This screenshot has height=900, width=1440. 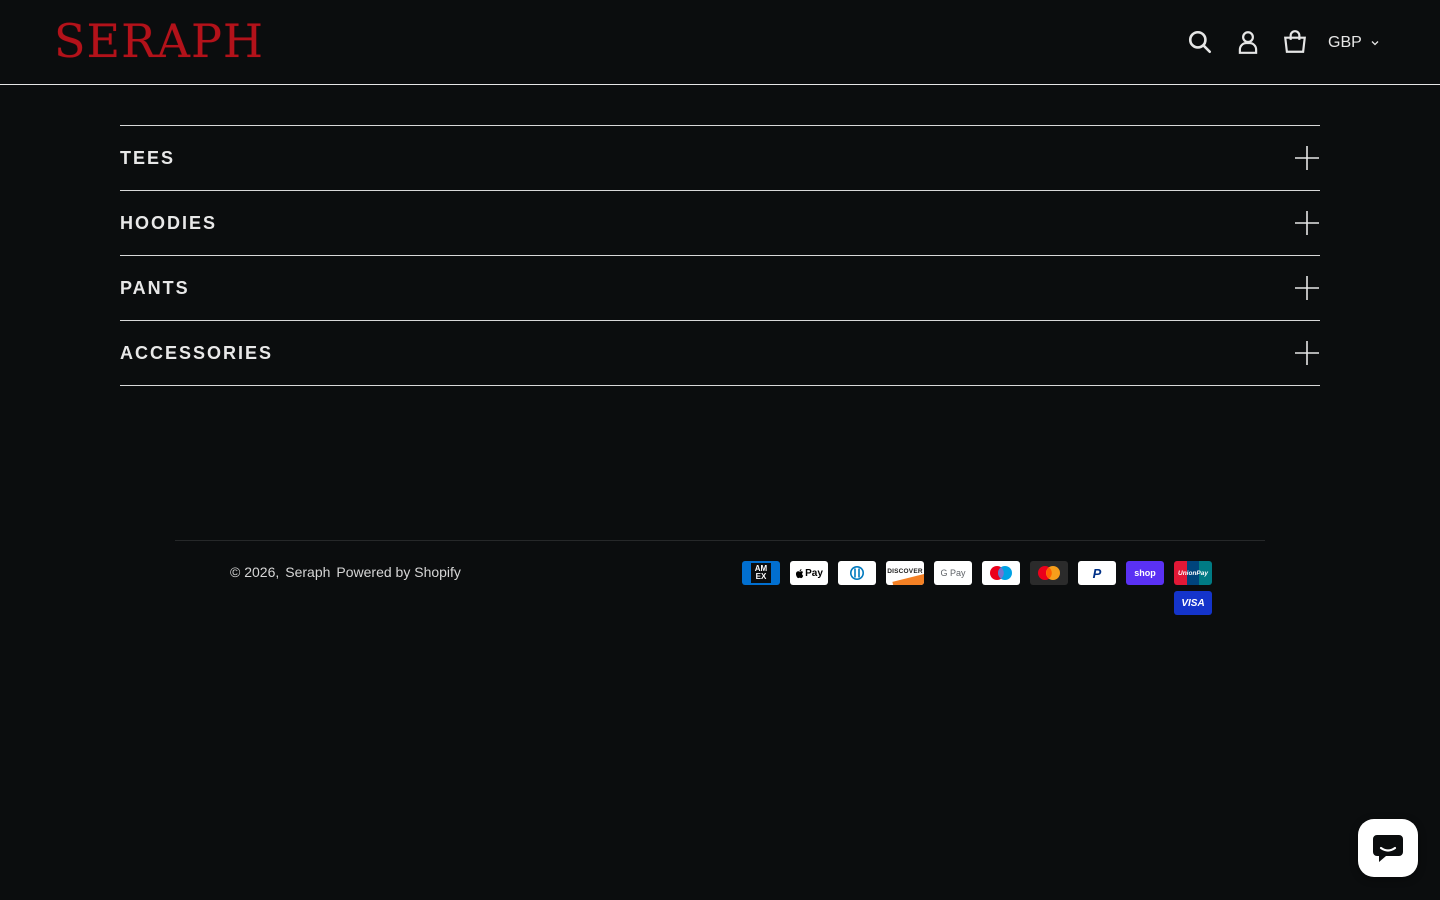 I want to click on powered-by-link: Powered by Shopify, so click(x=398, y=572).